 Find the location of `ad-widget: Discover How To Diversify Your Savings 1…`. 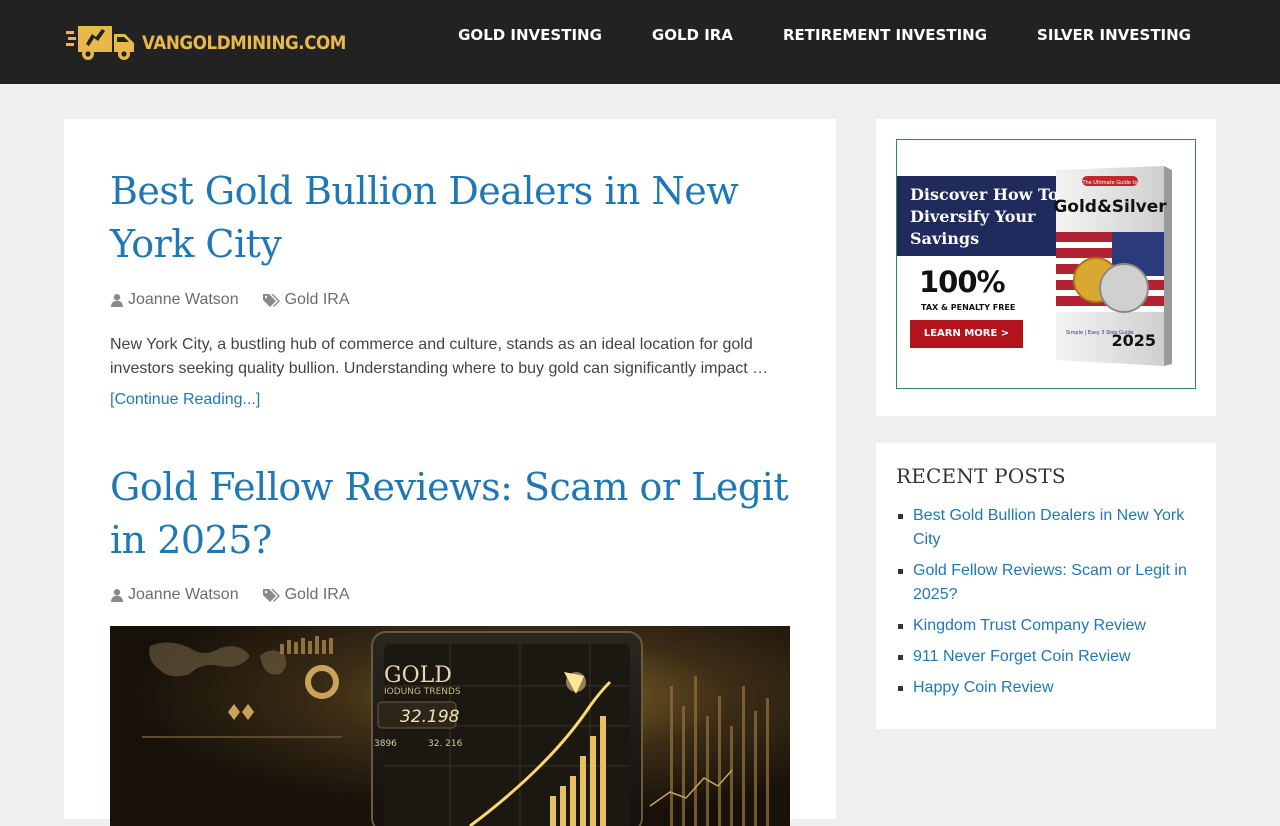

ad-widget: Discover How To Diversify Your Savings 1… is located at coordinates (1046, 267).